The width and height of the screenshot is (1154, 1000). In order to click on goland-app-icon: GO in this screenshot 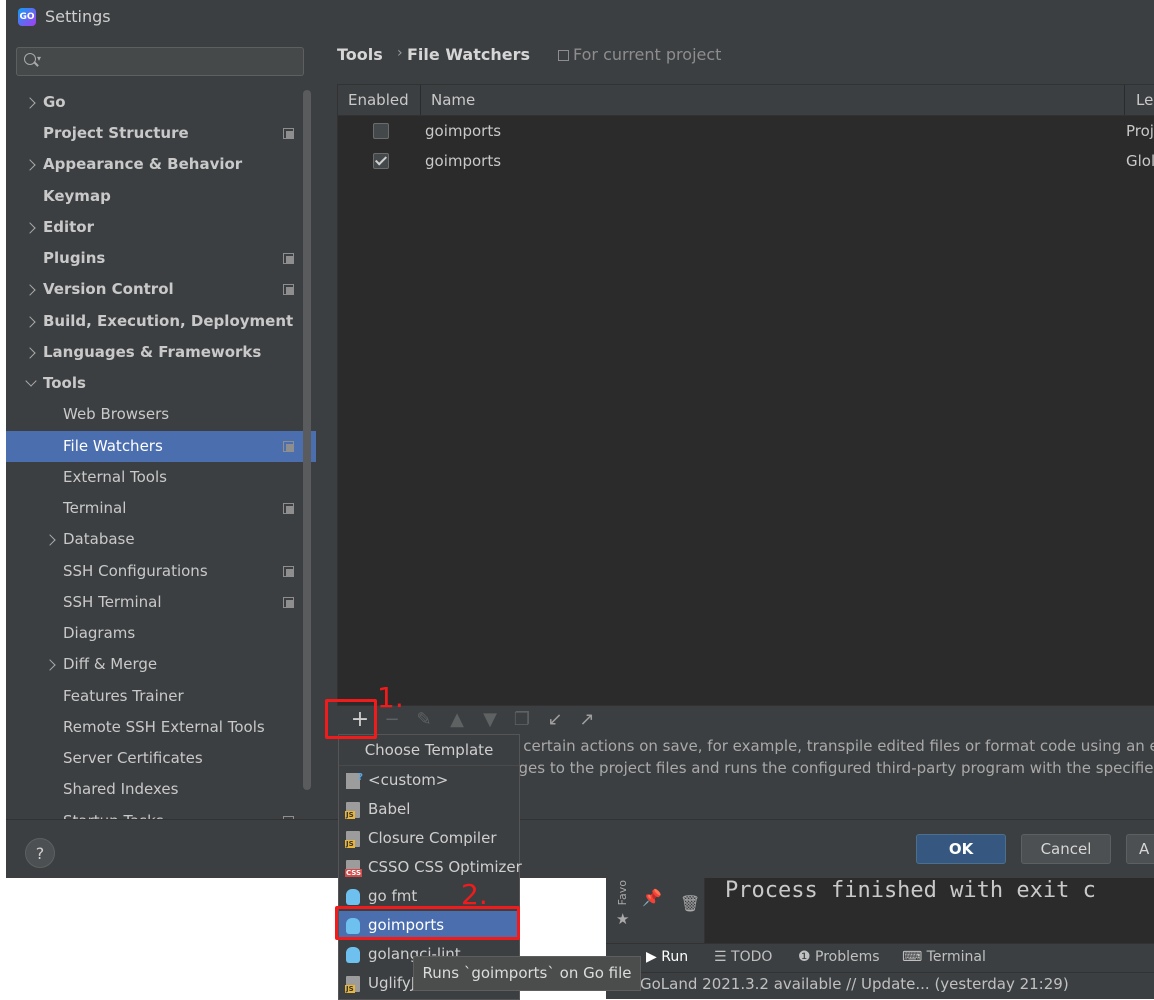, I will do `click(27, 17)`.